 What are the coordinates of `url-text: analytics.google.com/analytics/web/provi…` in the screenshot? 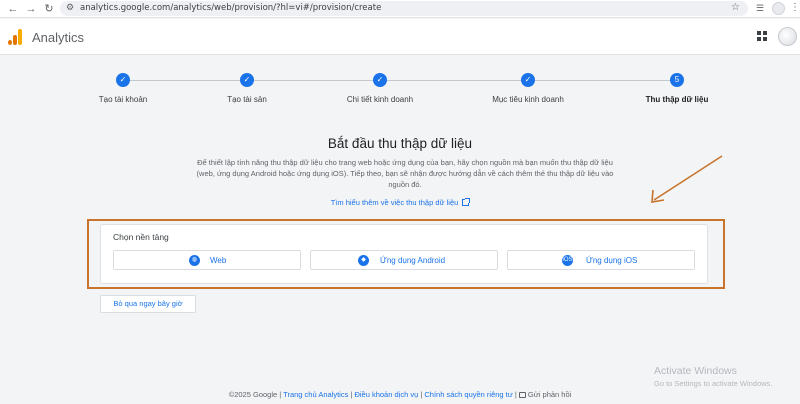 It's located at (230, 8).